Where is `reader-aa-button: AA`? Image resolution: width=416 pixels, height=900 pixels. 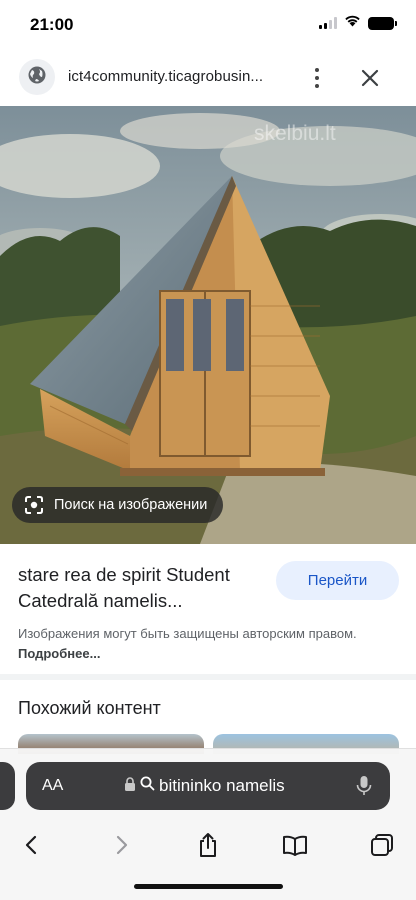
reader-aa-button: AA is located at coordinates (52, 786).